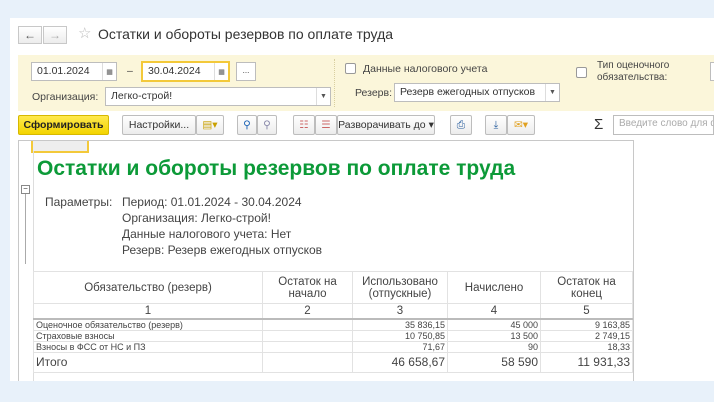  What do you see at coordinates (60, 147) in the screenshot?
I see `selected-cell` at bounding box center [60, 147].